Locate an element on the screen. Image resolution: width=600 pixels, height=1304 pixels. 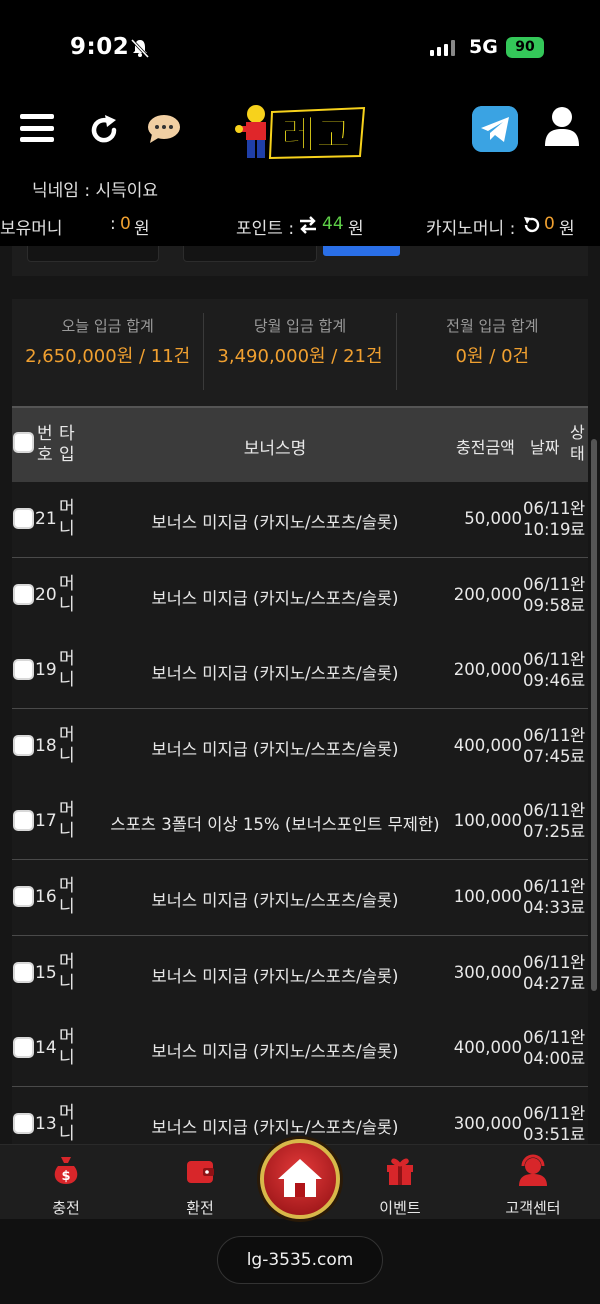
nav-deposit: $ 충전 is located at coordinates (66, 1185).